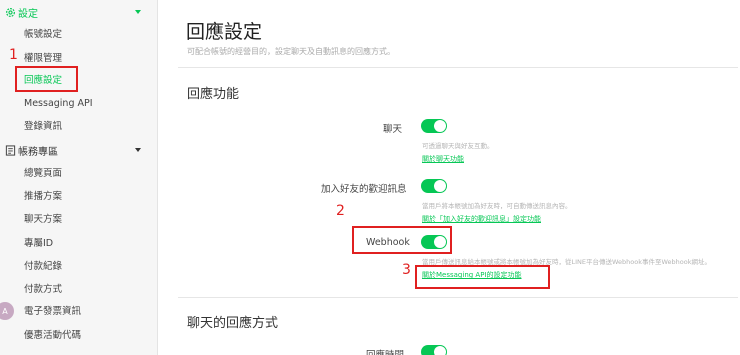 Image resolution: width=740 pixels, height=355 pixels. Describe the element at coordinates (481, 219) in the screenshot. I see `welcome-message-link: 關於「加入好友的歡迎訊息」設定功能` at that location.